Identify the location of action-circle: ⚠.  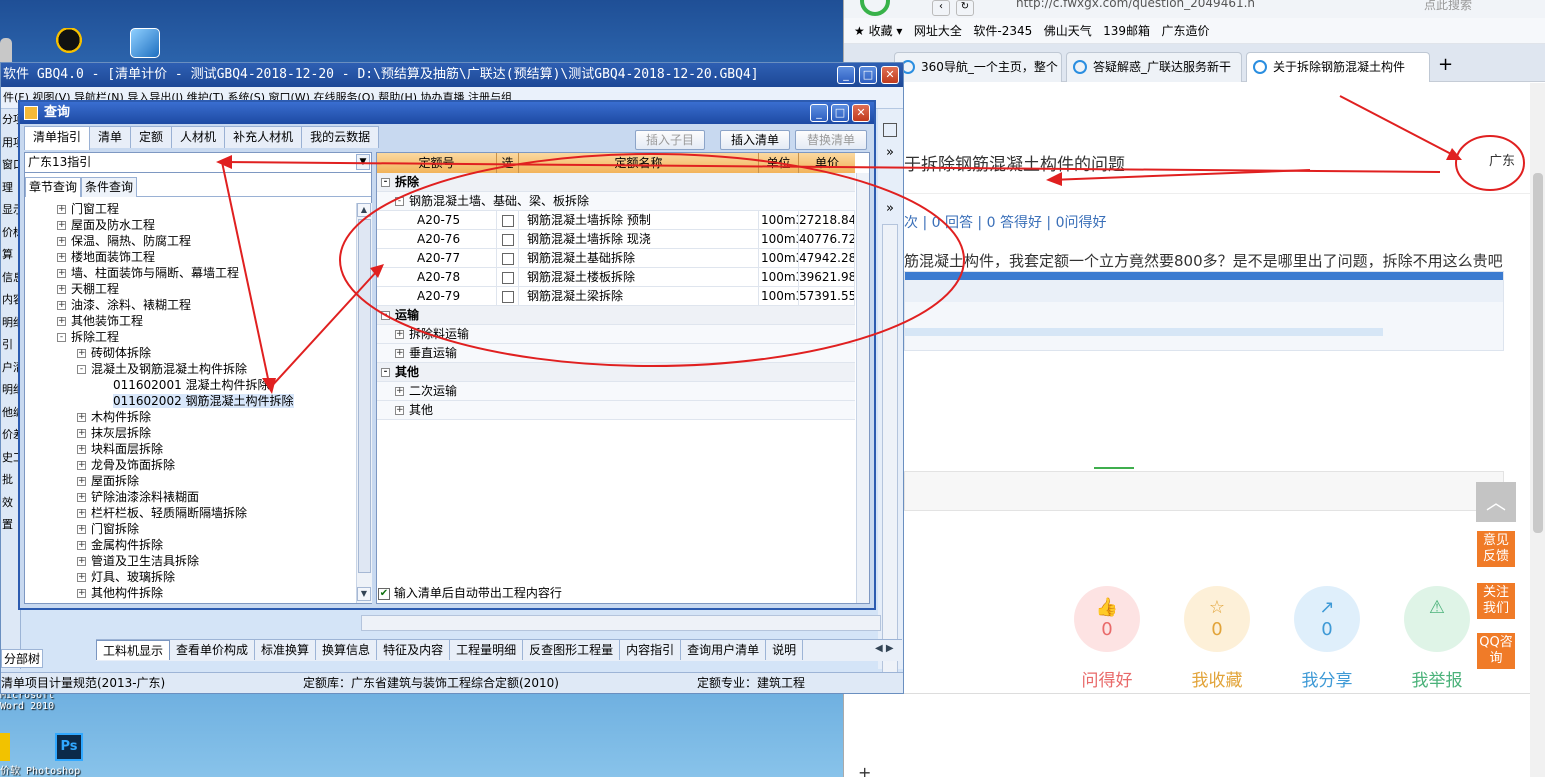
(1437, 619).